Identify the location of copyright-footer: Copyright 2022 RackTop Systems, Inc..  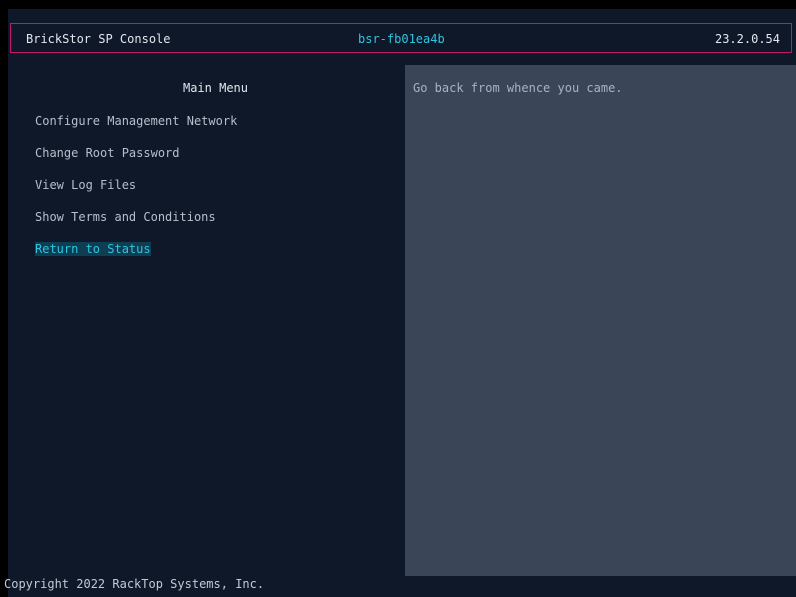
(134, 584).